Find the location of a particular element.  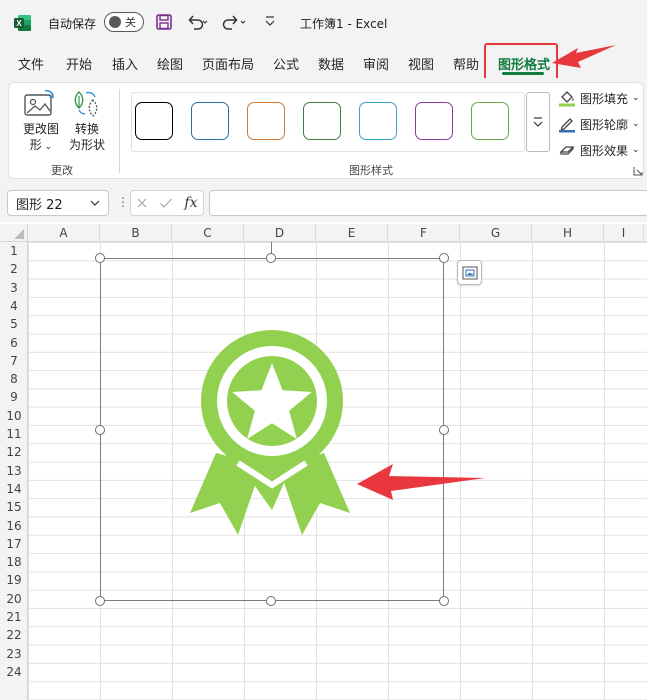

row-header: 5 is located at coordinates (14, 324).